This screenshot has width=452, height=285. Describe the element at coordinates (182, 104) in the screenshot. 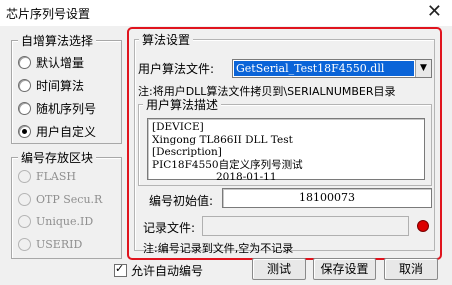

I see `description-title: 用户算法描述` at that location.